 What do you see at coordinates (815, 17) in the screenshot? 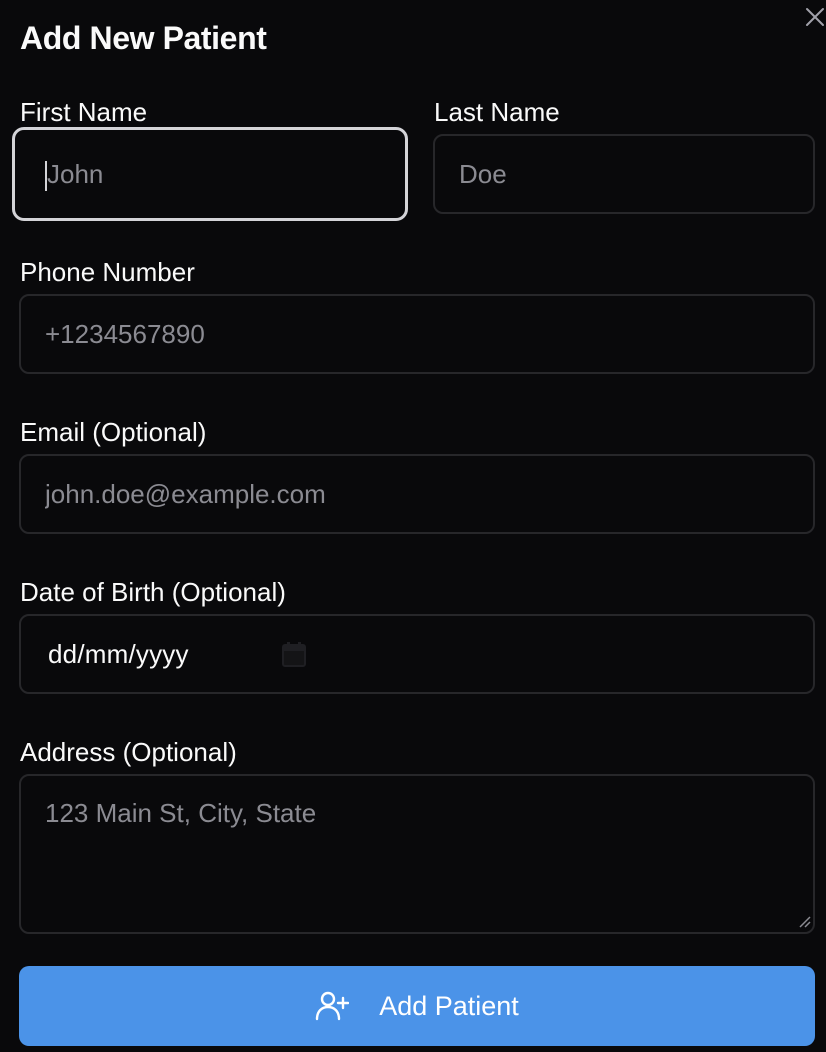
I see `close-icon` at bounding box center [815, 17].